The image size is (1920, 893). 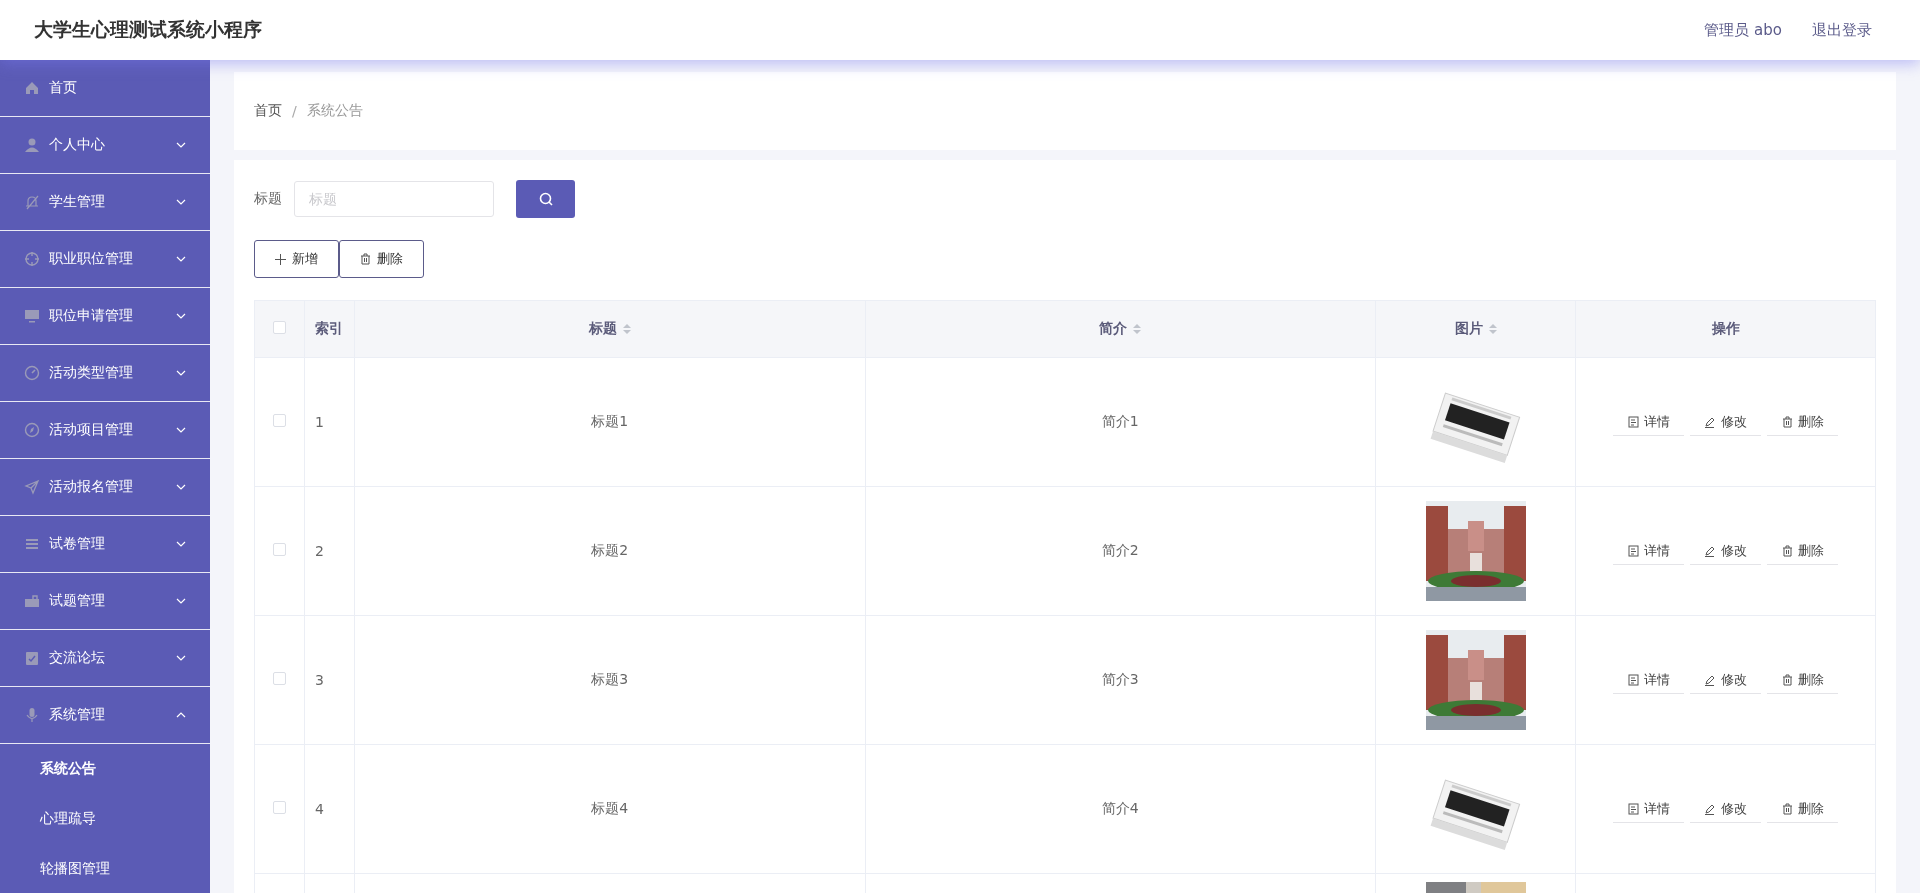 What do you see at coordinates (381, 259) in the screenshot?
I see `delete-button: 删除` at bounding box center [381, 259].